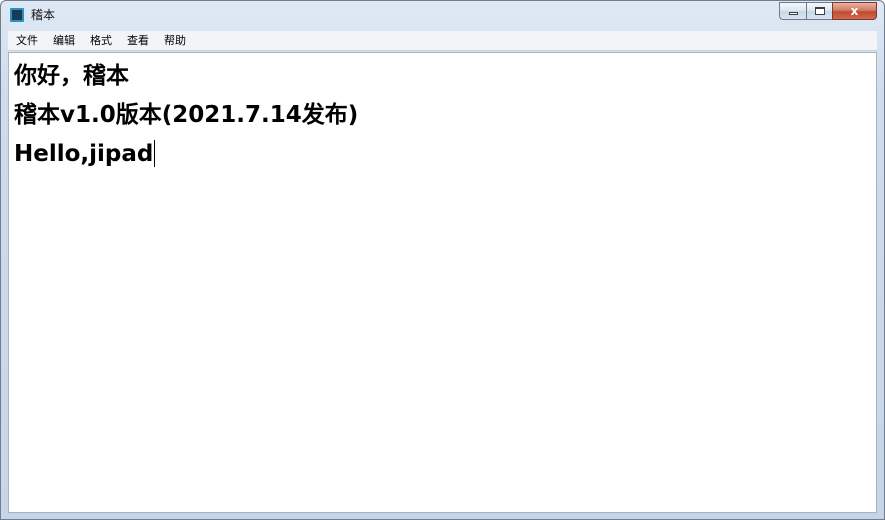 The width and height of the screenshot is (885, 520). I want to click on maximize-icon, so click(819, 11).